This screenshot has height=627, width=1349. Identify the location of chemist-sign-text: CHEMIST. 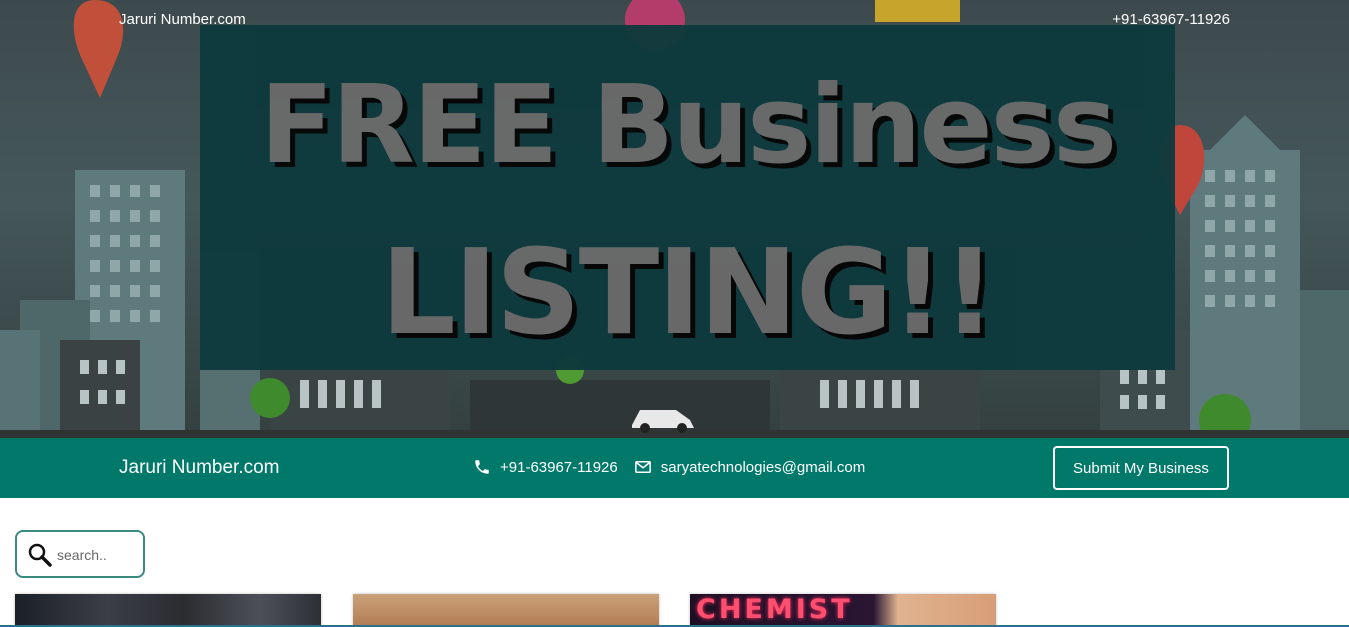
(774, 609).